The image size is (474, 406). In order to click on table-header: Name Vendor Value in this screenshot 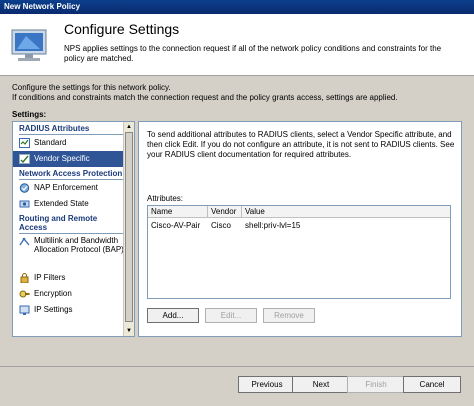, I will do `click(299, 212)`.